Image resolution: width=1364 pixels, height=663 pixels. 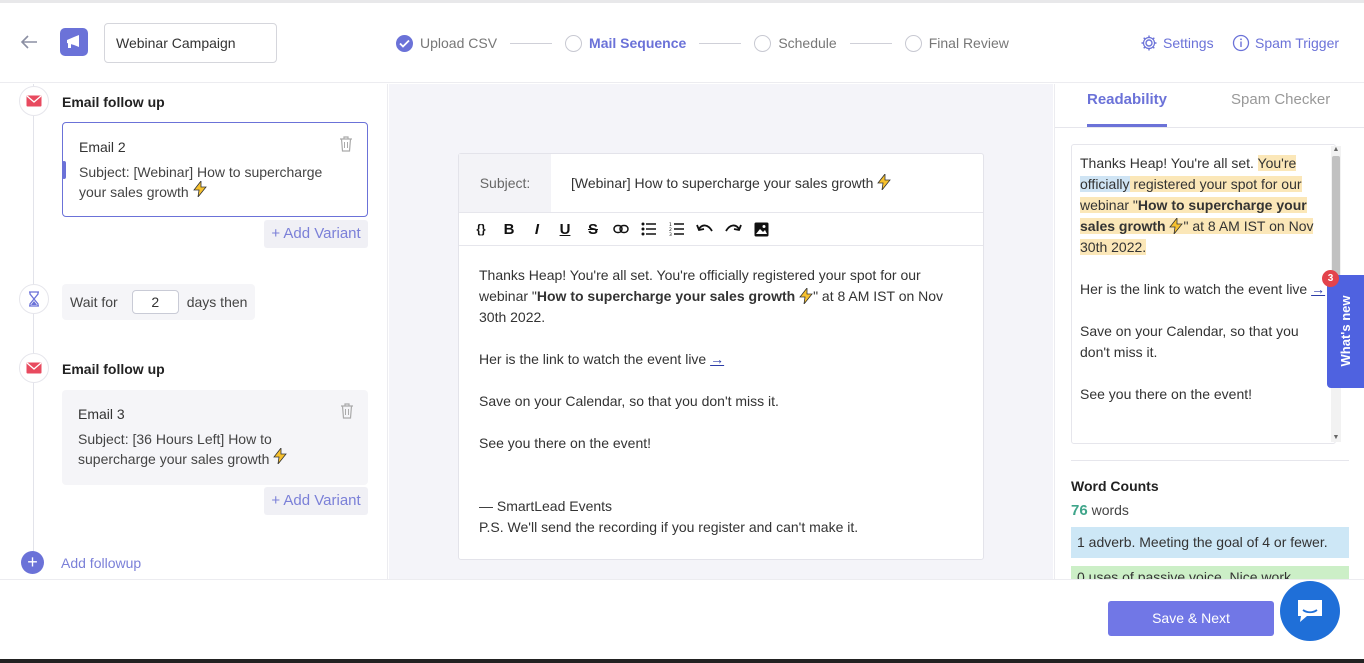 I want to click on spam-trigger-link: Spam Trigger, so click(x=1285, y=43).